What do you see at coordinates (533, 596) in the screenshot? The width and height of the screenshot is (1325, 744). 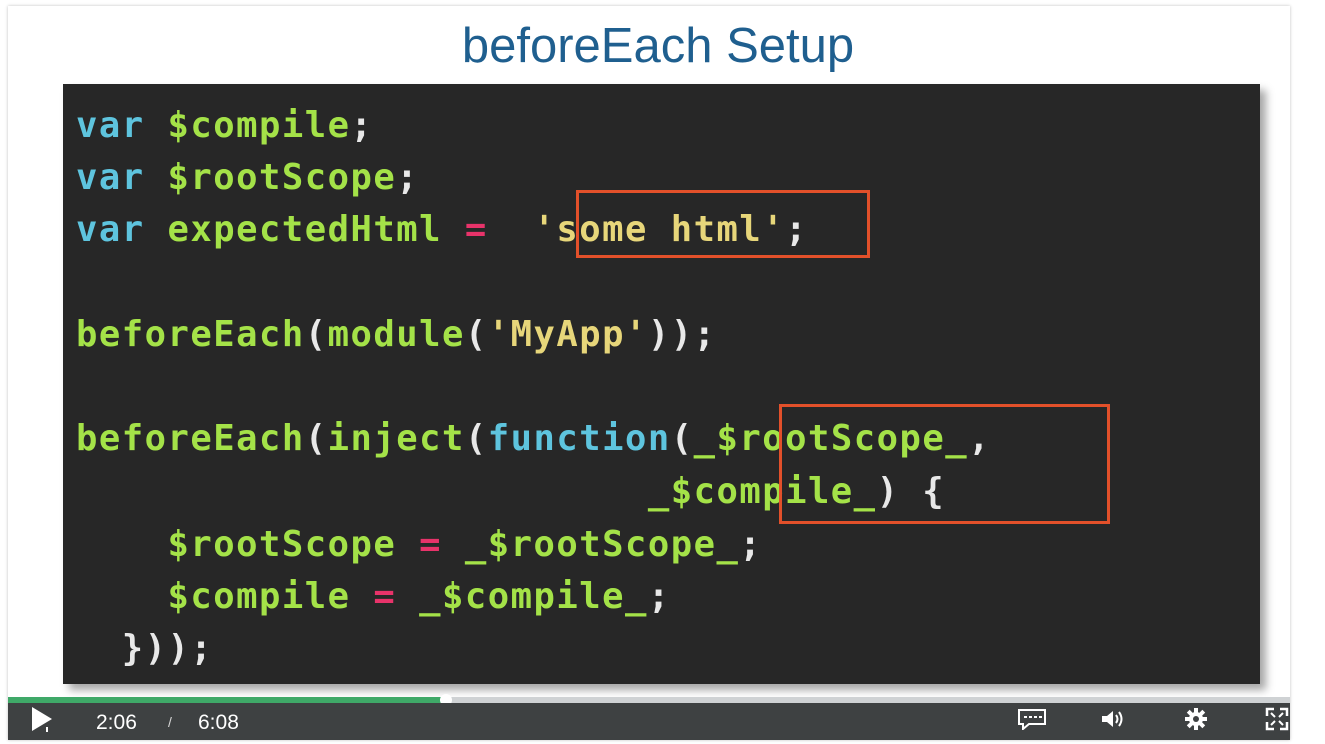 I see `code-token: _$compile_` at bounding box center [533, 596].